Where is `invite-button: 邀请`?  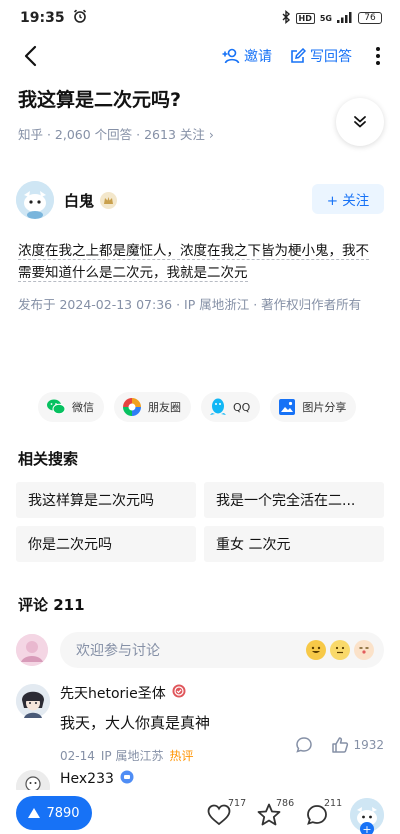
invite-button: 邀请 is located at coordinates (247, 56).